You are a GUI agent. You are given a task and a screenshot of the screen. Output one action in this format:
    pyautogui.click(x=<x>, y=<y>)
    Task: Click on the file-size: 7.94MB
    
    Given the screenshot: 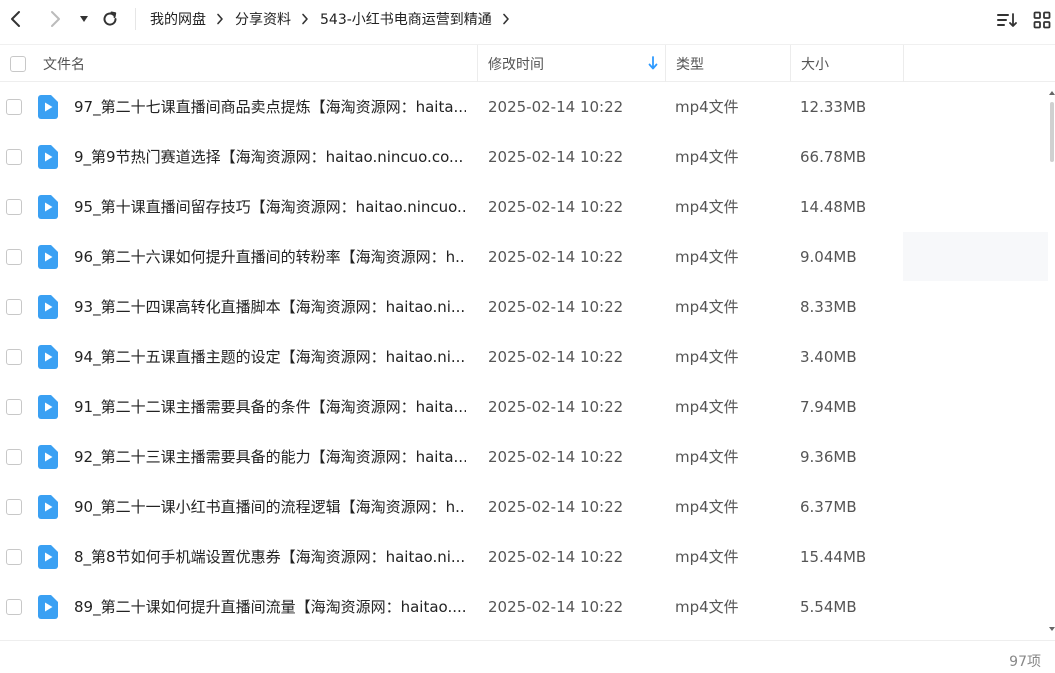 What is the action you would take?
    pyautogui.click(x=828, y=407)
    